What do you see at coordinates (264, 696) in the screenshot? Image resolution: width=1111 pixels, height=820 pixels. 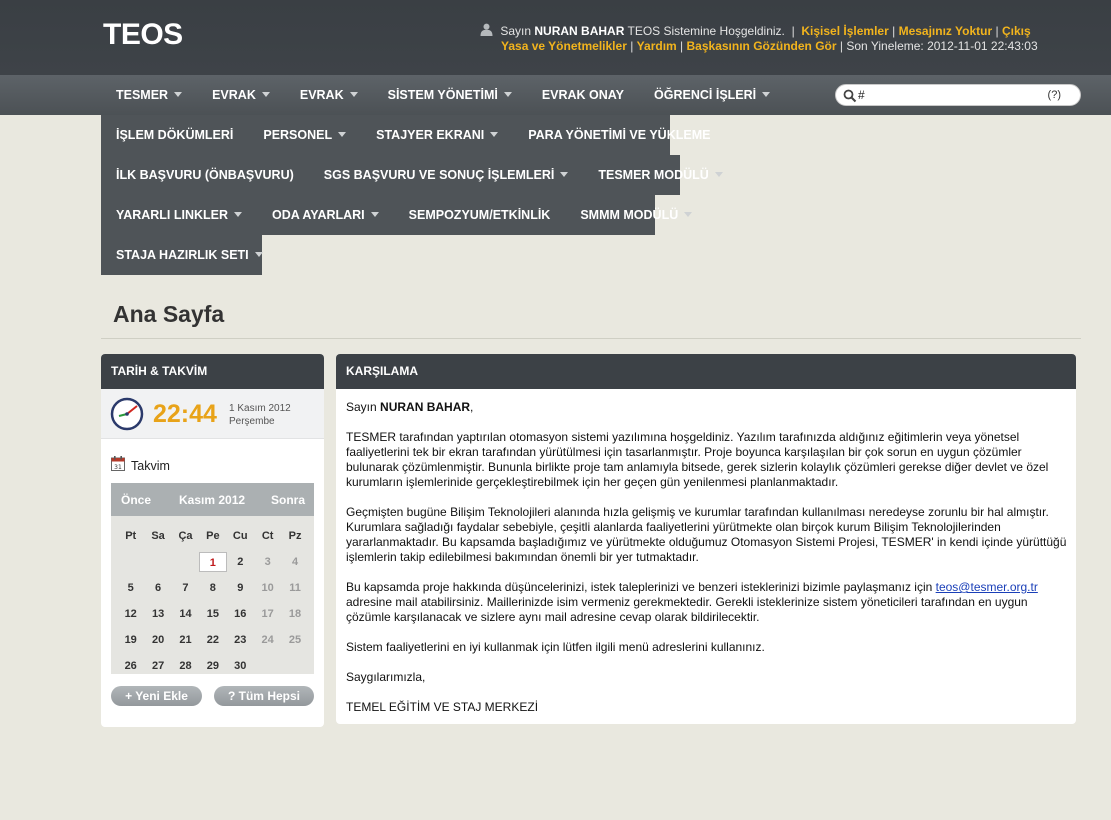 I see `all-events-button: ? Tüm Hepsi` at bounding box center [264, 696].